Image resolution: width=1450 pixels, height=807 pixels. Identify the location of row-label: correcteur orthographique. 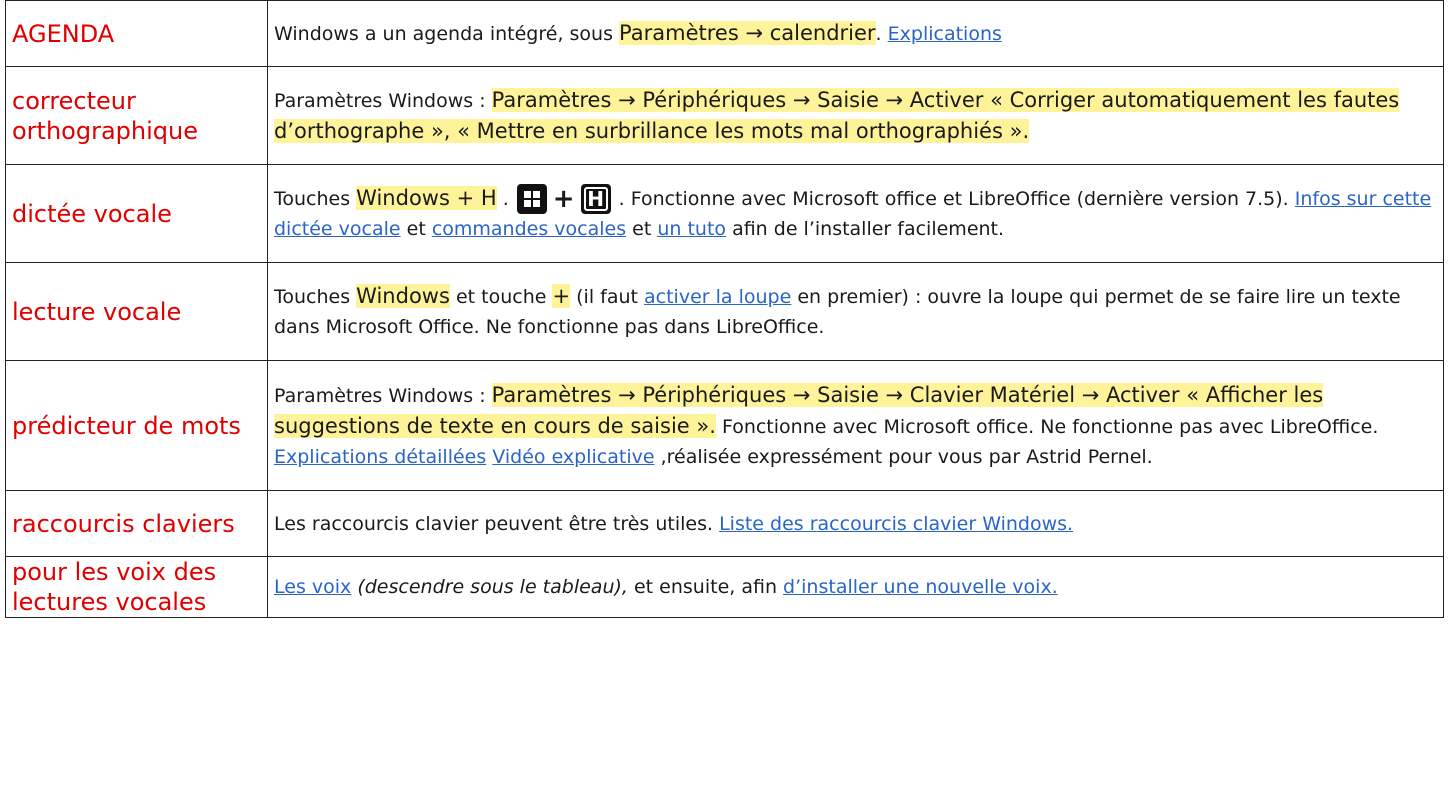
(136, 115).